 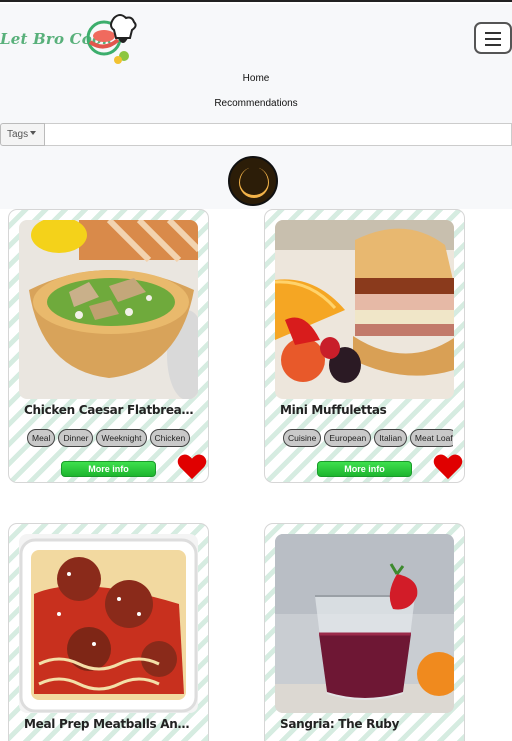 What do you see at coordinates (109, 410) in the screenshot?
I see `recipe-title: Chicken Caesar Flatbread Bowls` at bounding box center [109, 410].